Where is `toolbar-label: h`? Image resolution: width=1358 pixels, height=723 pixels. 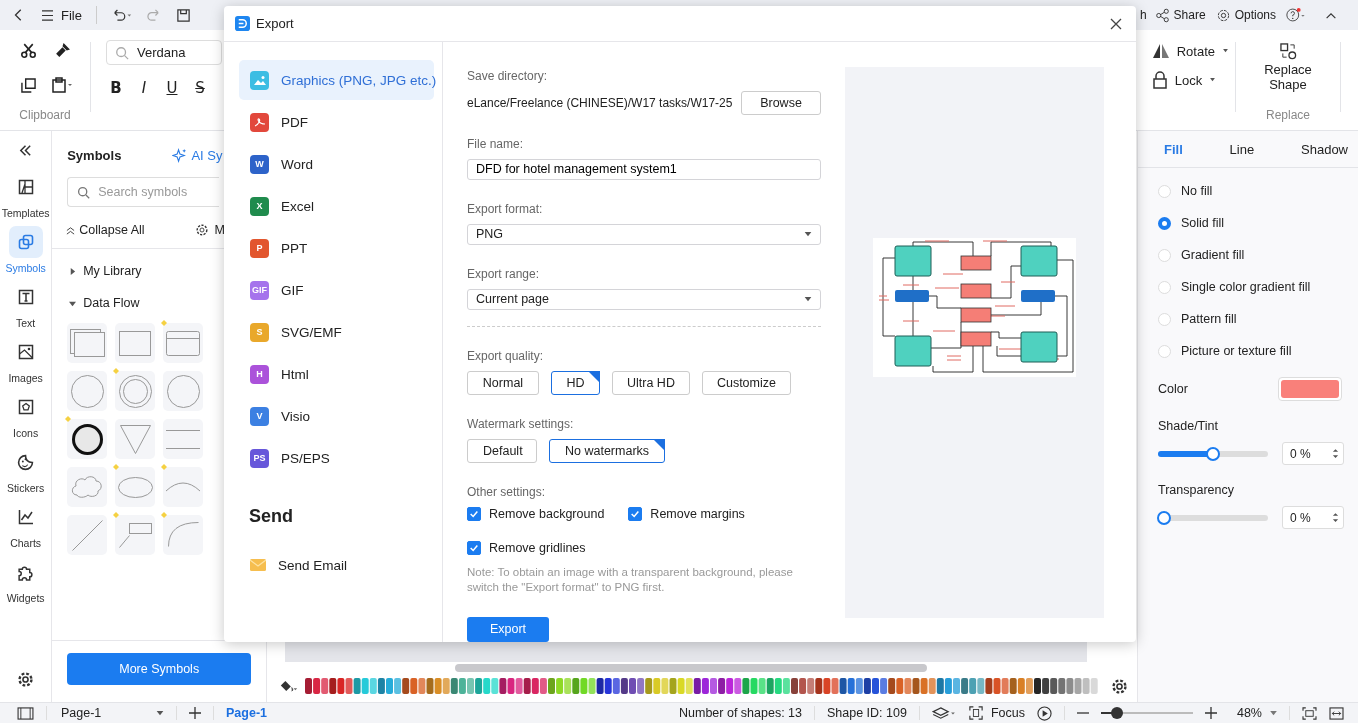
toolbar-label: h is located at coordinates (1143, 15).